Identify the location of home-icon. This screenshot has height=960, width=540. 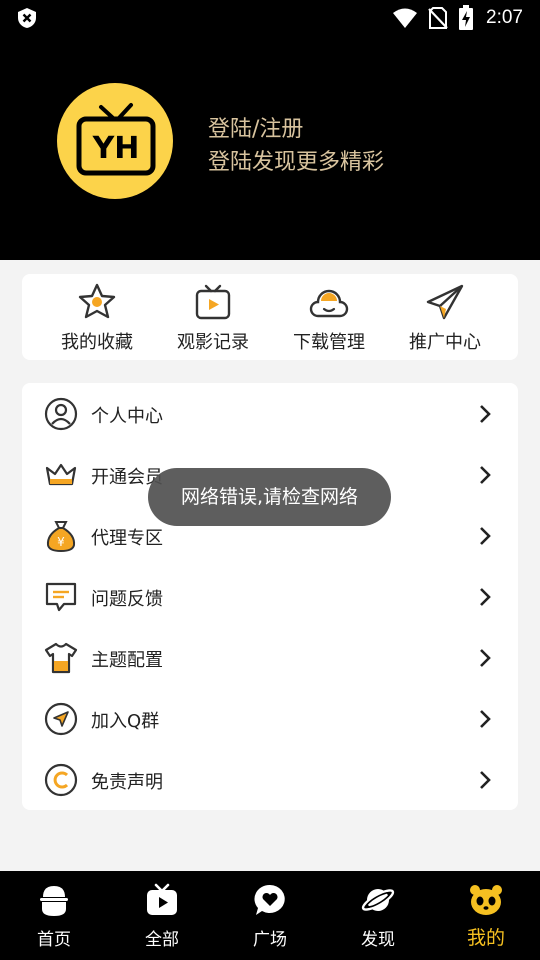
(54, 900).